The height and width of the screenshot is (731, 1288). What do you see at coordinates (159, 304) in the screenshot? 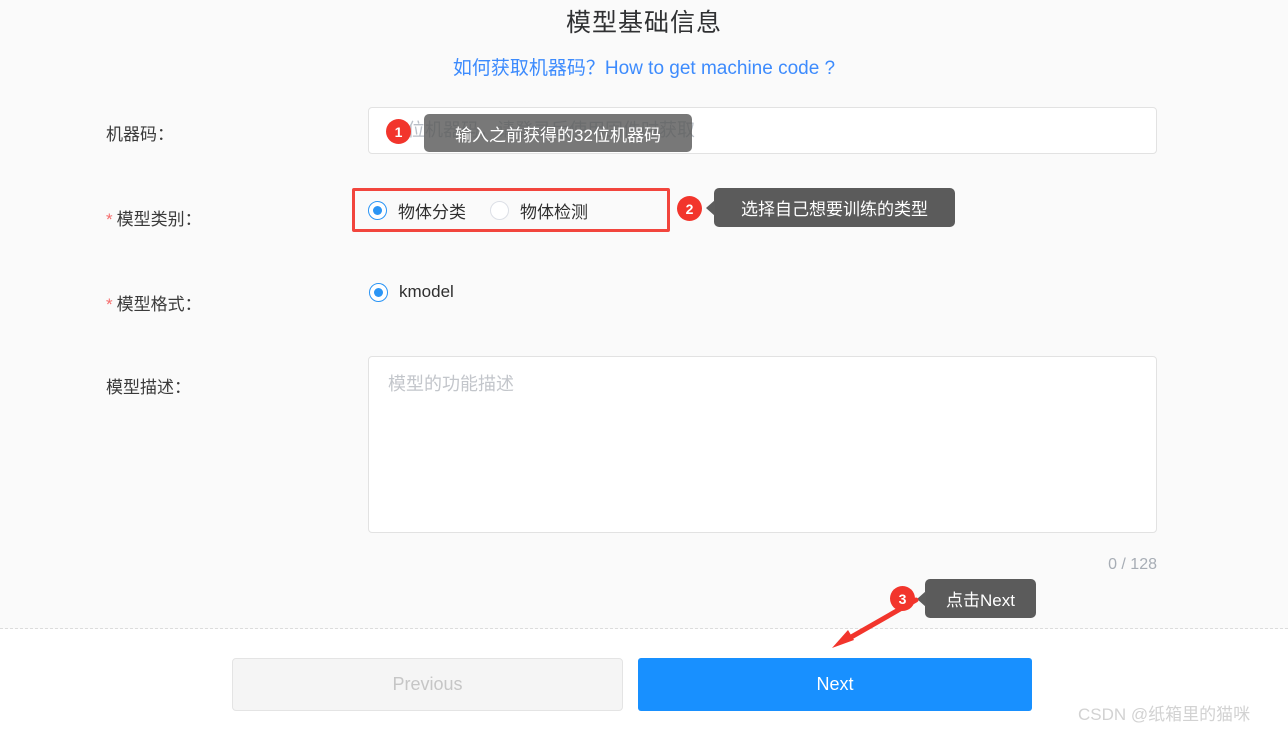
I see `model-format-label-text: 模型格式：` at bounding box center [159, 304].